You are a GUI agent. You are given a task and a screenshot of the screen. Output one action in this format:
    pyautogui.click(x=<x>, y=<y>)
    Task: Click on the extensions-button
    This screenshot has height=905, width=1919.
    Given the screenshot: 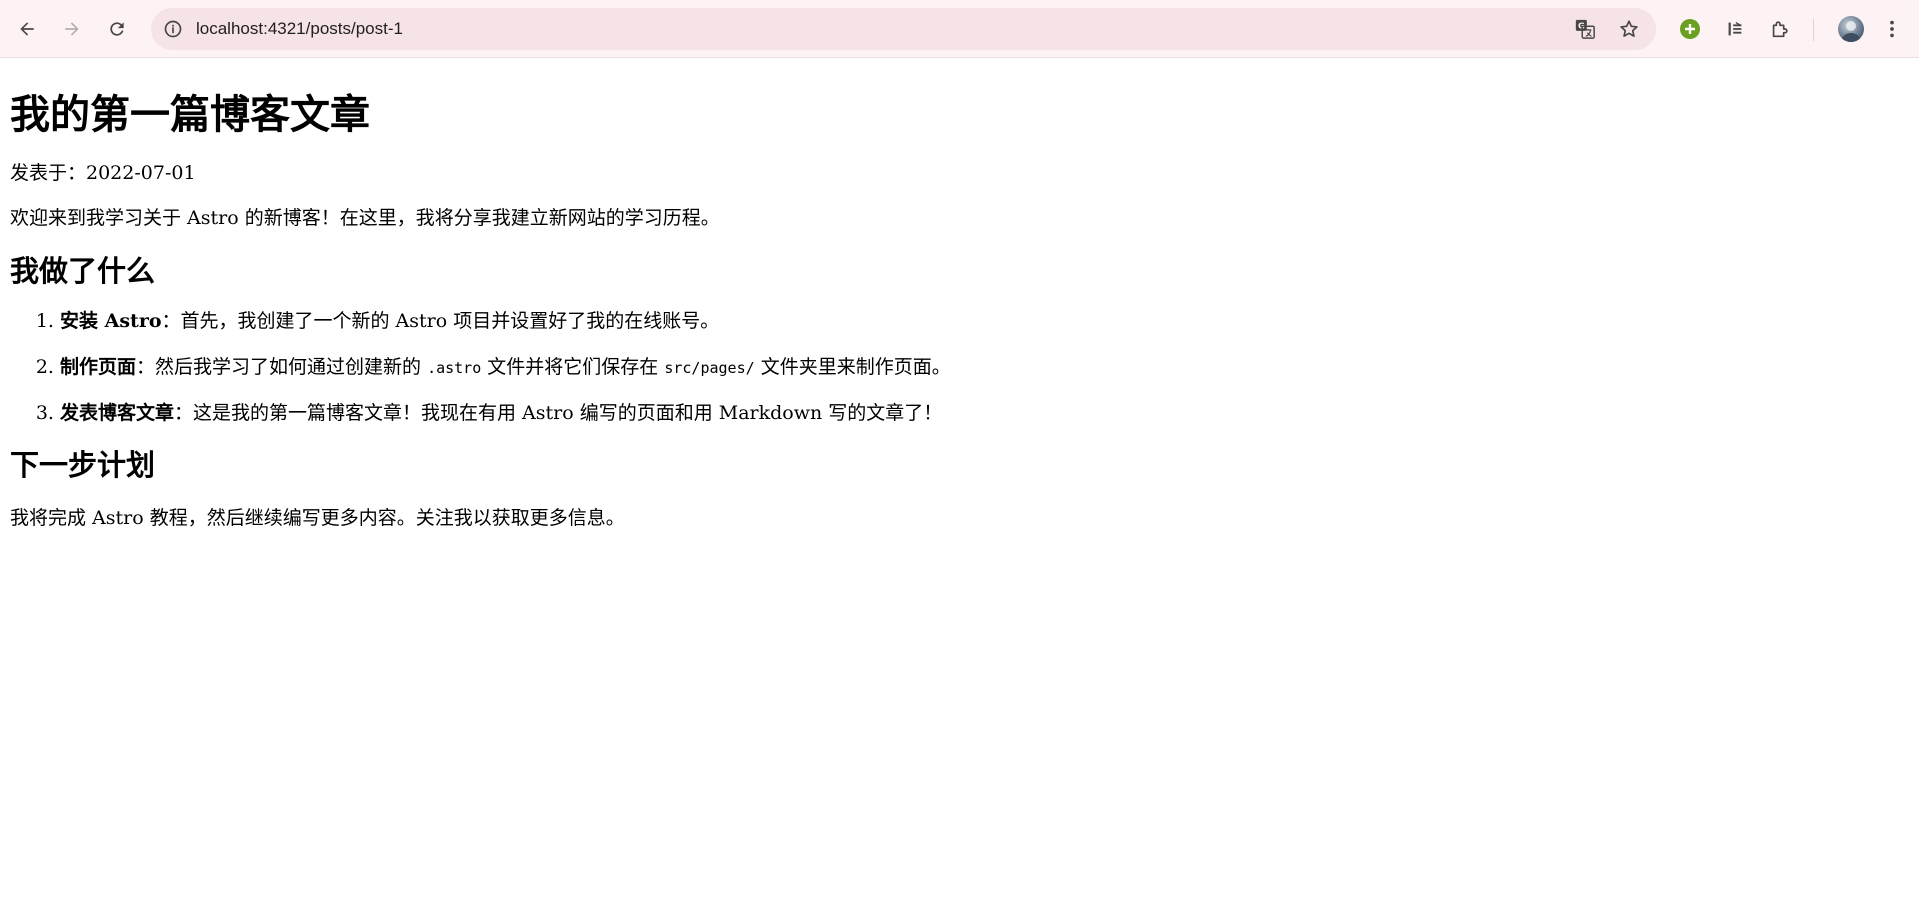 What is the action you would take?
    pyautogui.click(x=1780, y=29)
    